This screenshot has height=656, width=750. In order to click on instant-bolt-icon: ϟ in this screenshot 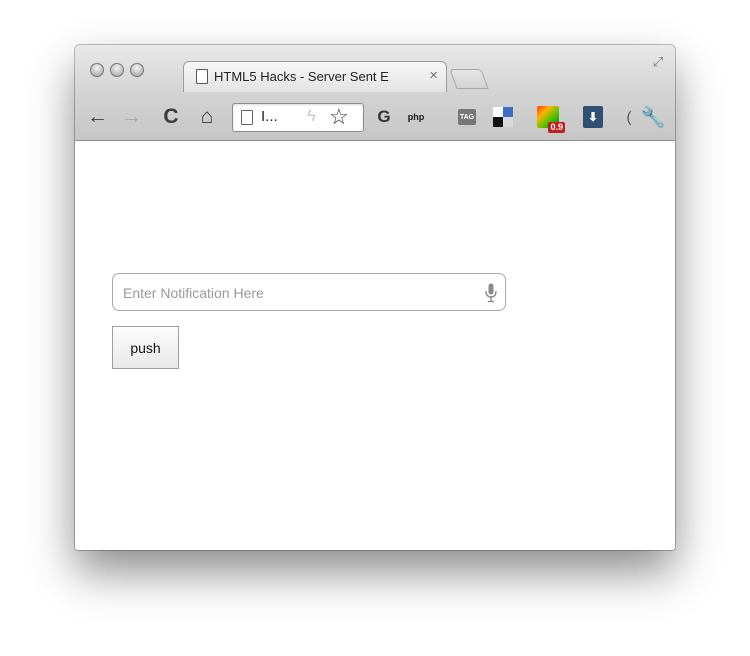, I will do `click(311, 115)`.